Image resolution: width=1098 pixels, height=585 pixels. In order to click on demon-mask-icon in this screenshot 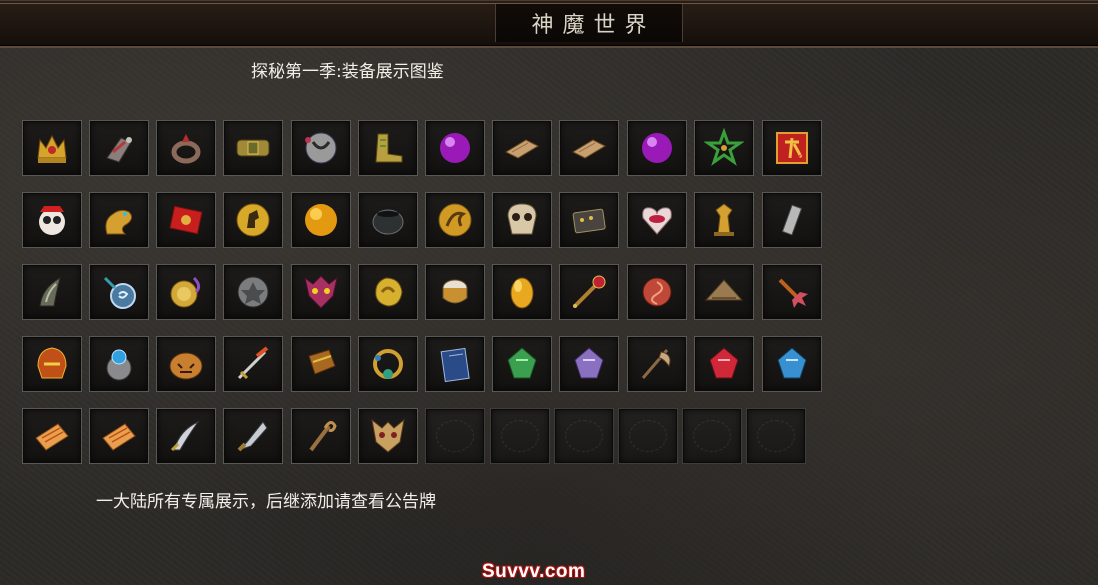, I will do `click(321, 292)`.